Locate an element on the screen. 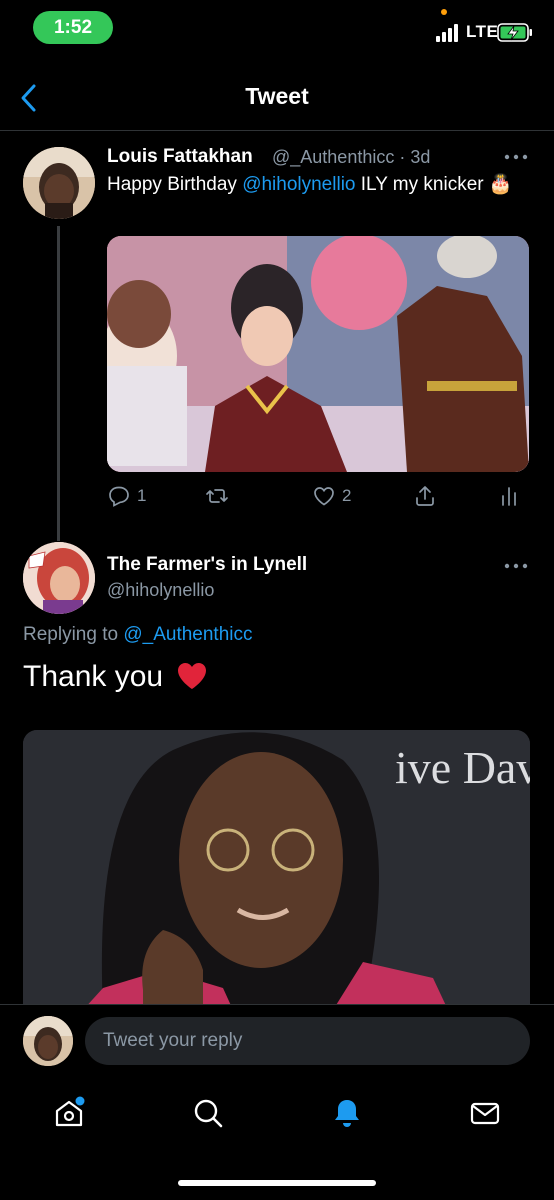  cellular-signal-icon is located at coordinates (447, 33).